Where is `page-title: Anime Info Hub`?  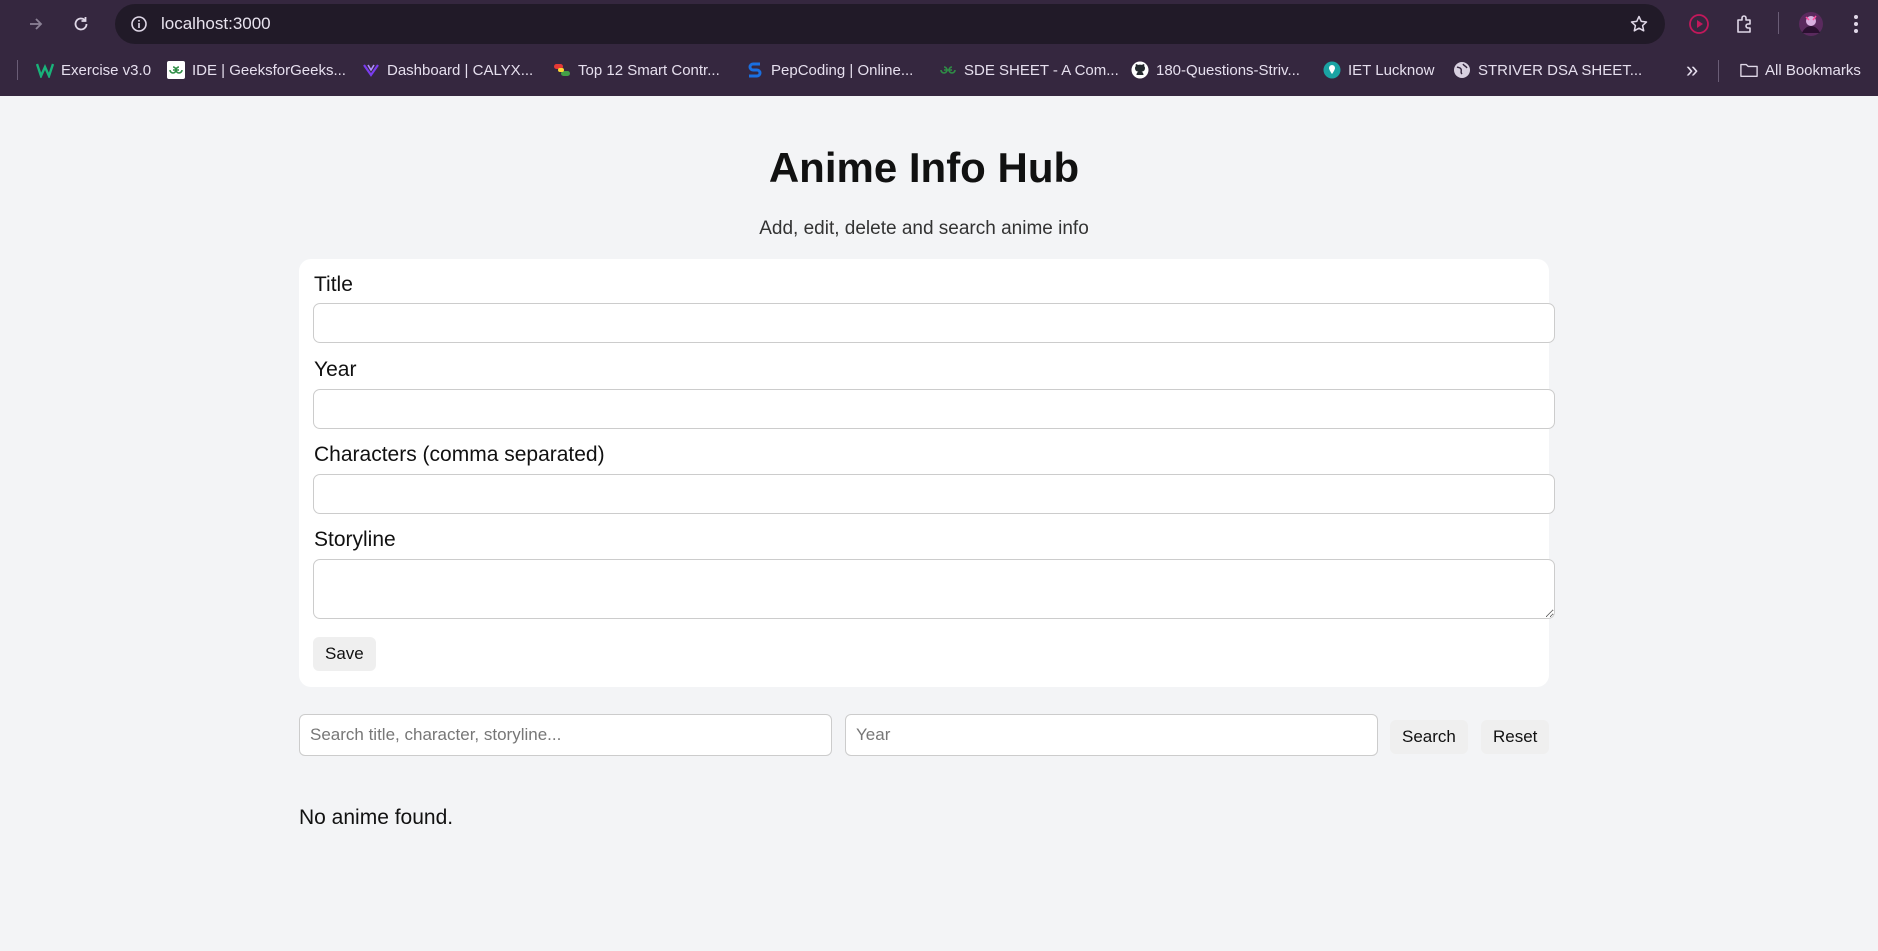
page-title: Anime Info Hub is located at coordinates (924, 167).